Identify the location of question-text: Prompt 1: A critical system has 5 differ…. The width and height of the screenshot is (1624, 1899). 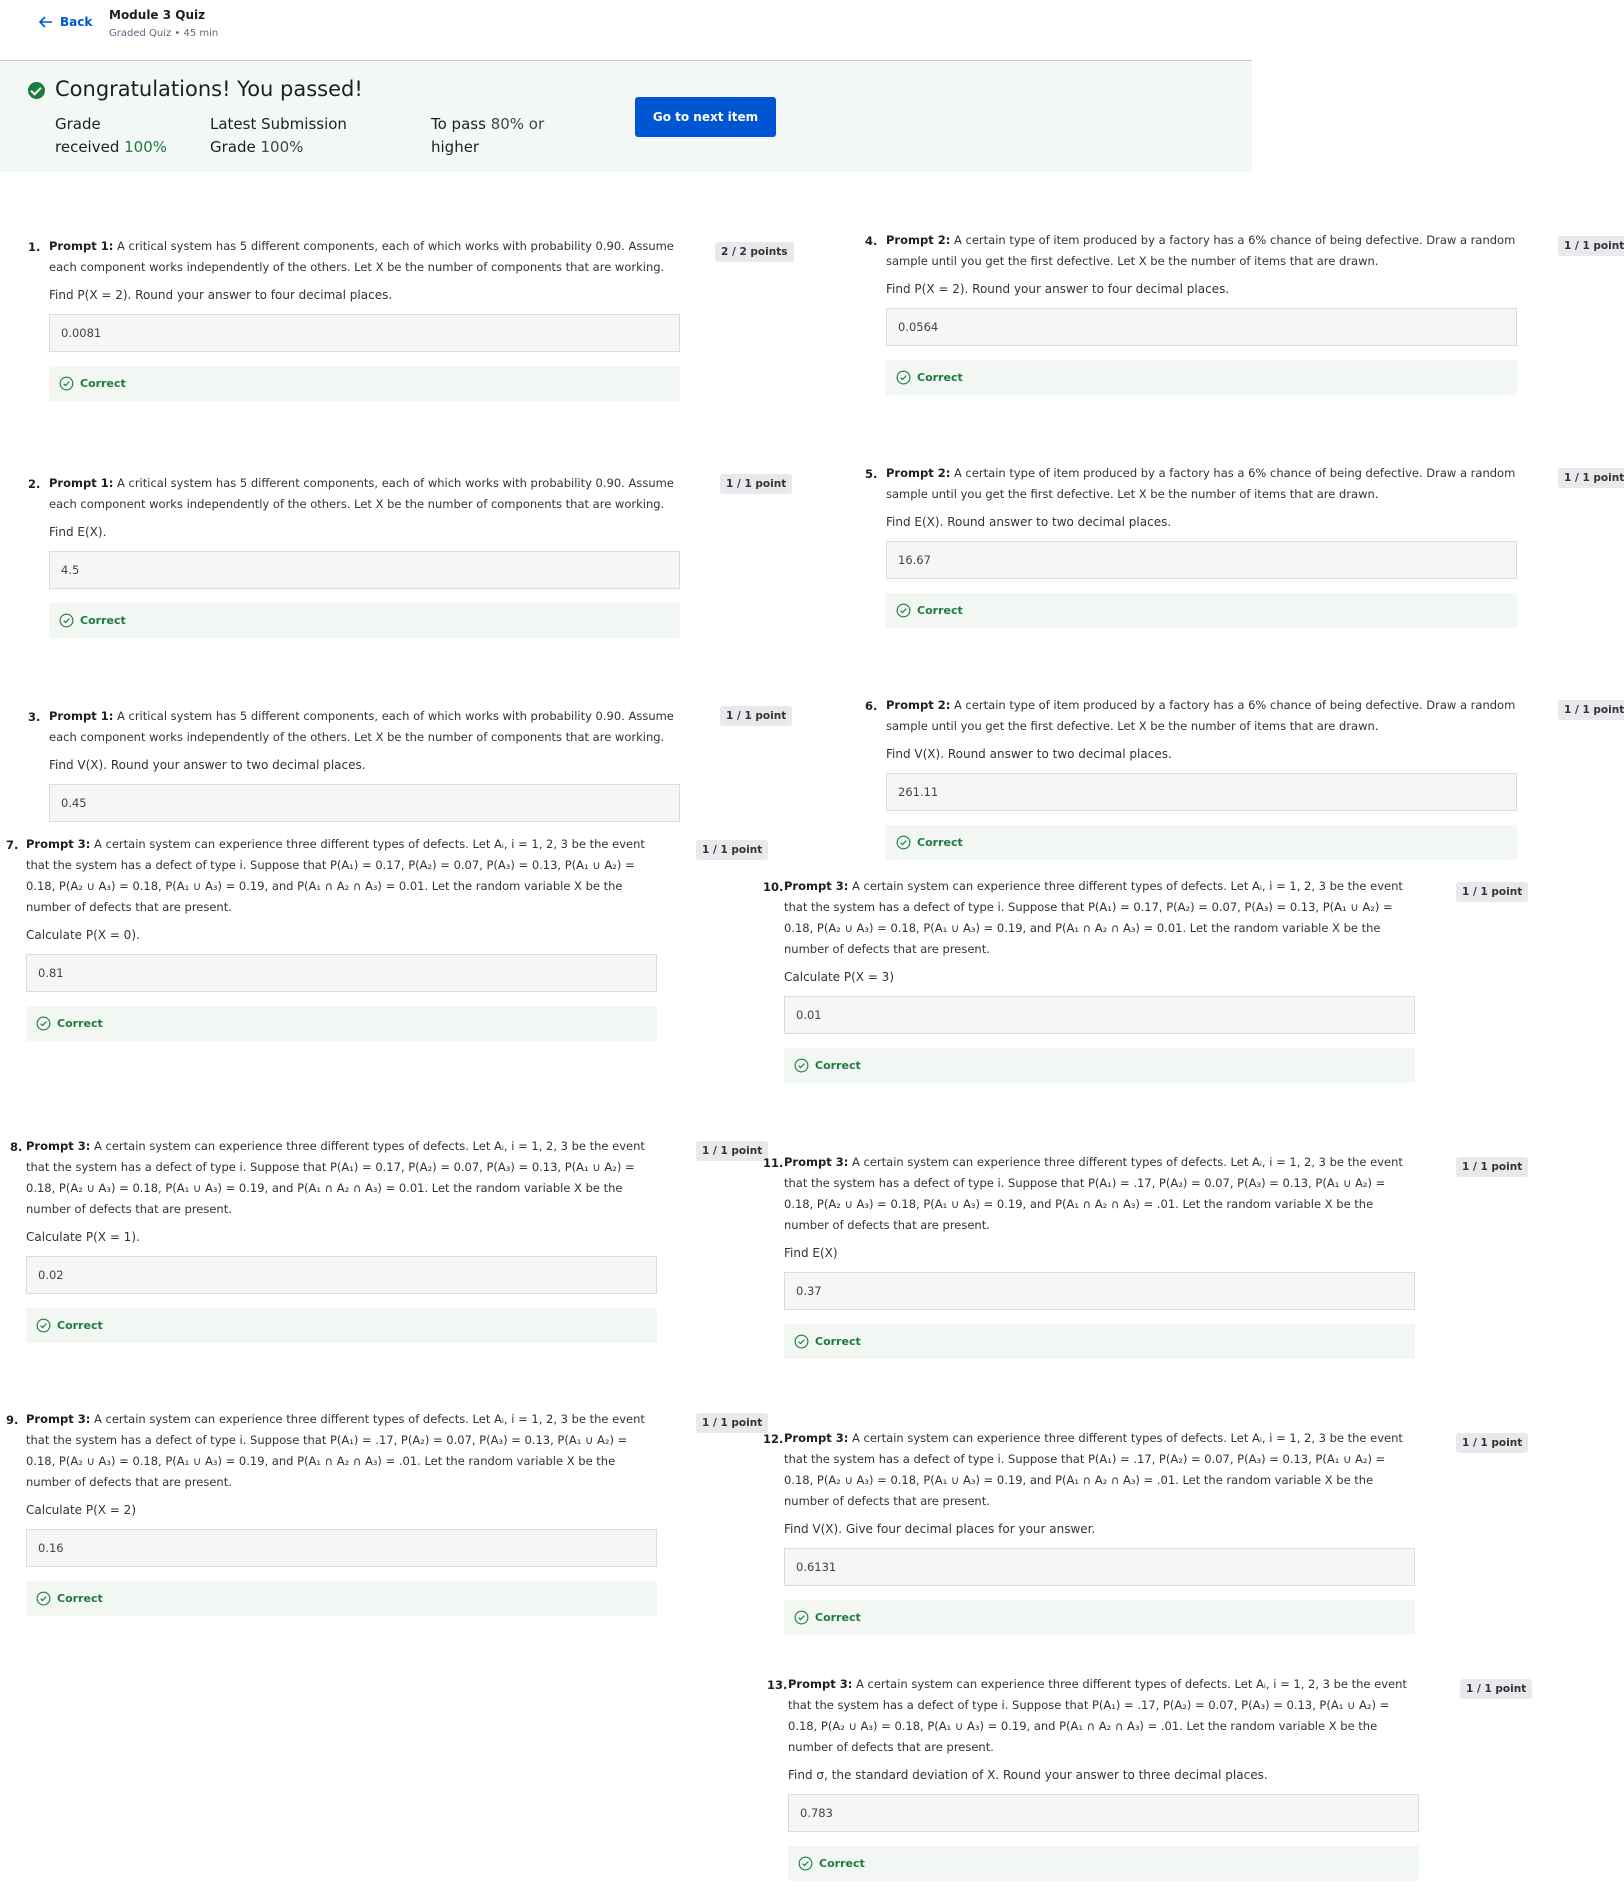
(364, 727).